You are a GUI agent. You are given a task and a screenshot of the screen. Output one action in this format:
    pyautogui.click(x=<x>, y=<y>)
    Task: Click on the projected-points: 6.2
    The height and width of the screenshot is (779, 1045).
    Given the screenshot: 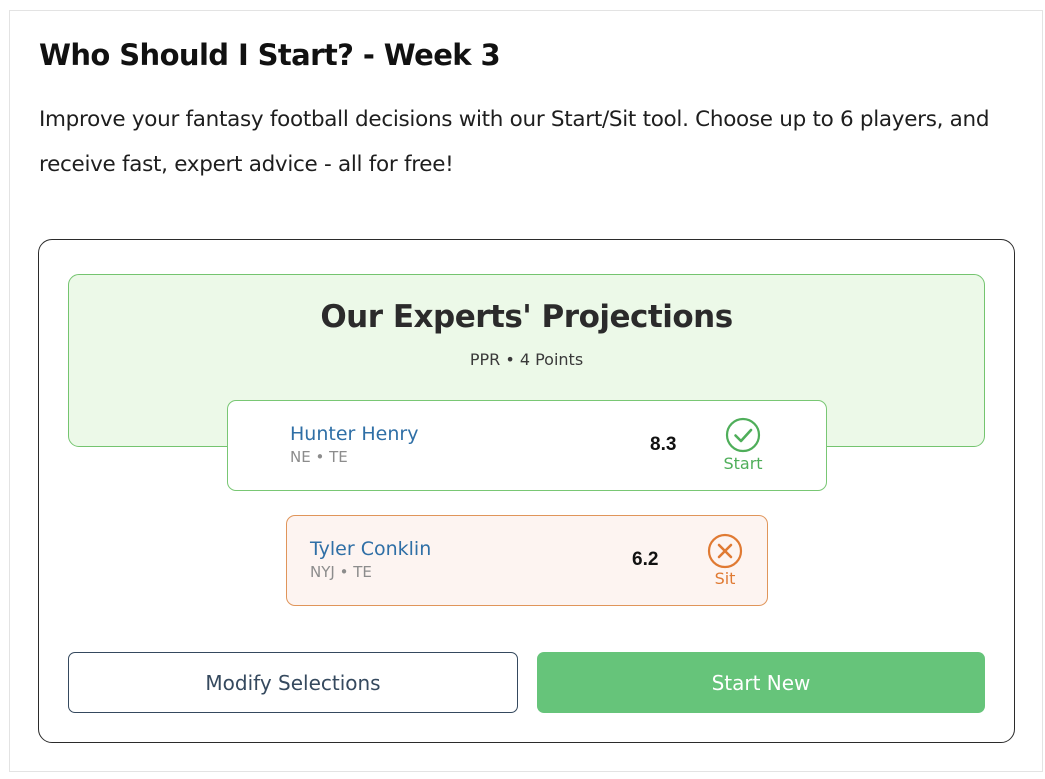 What is the action you would take?
    pyautogui.click(x=645, y=559)
    